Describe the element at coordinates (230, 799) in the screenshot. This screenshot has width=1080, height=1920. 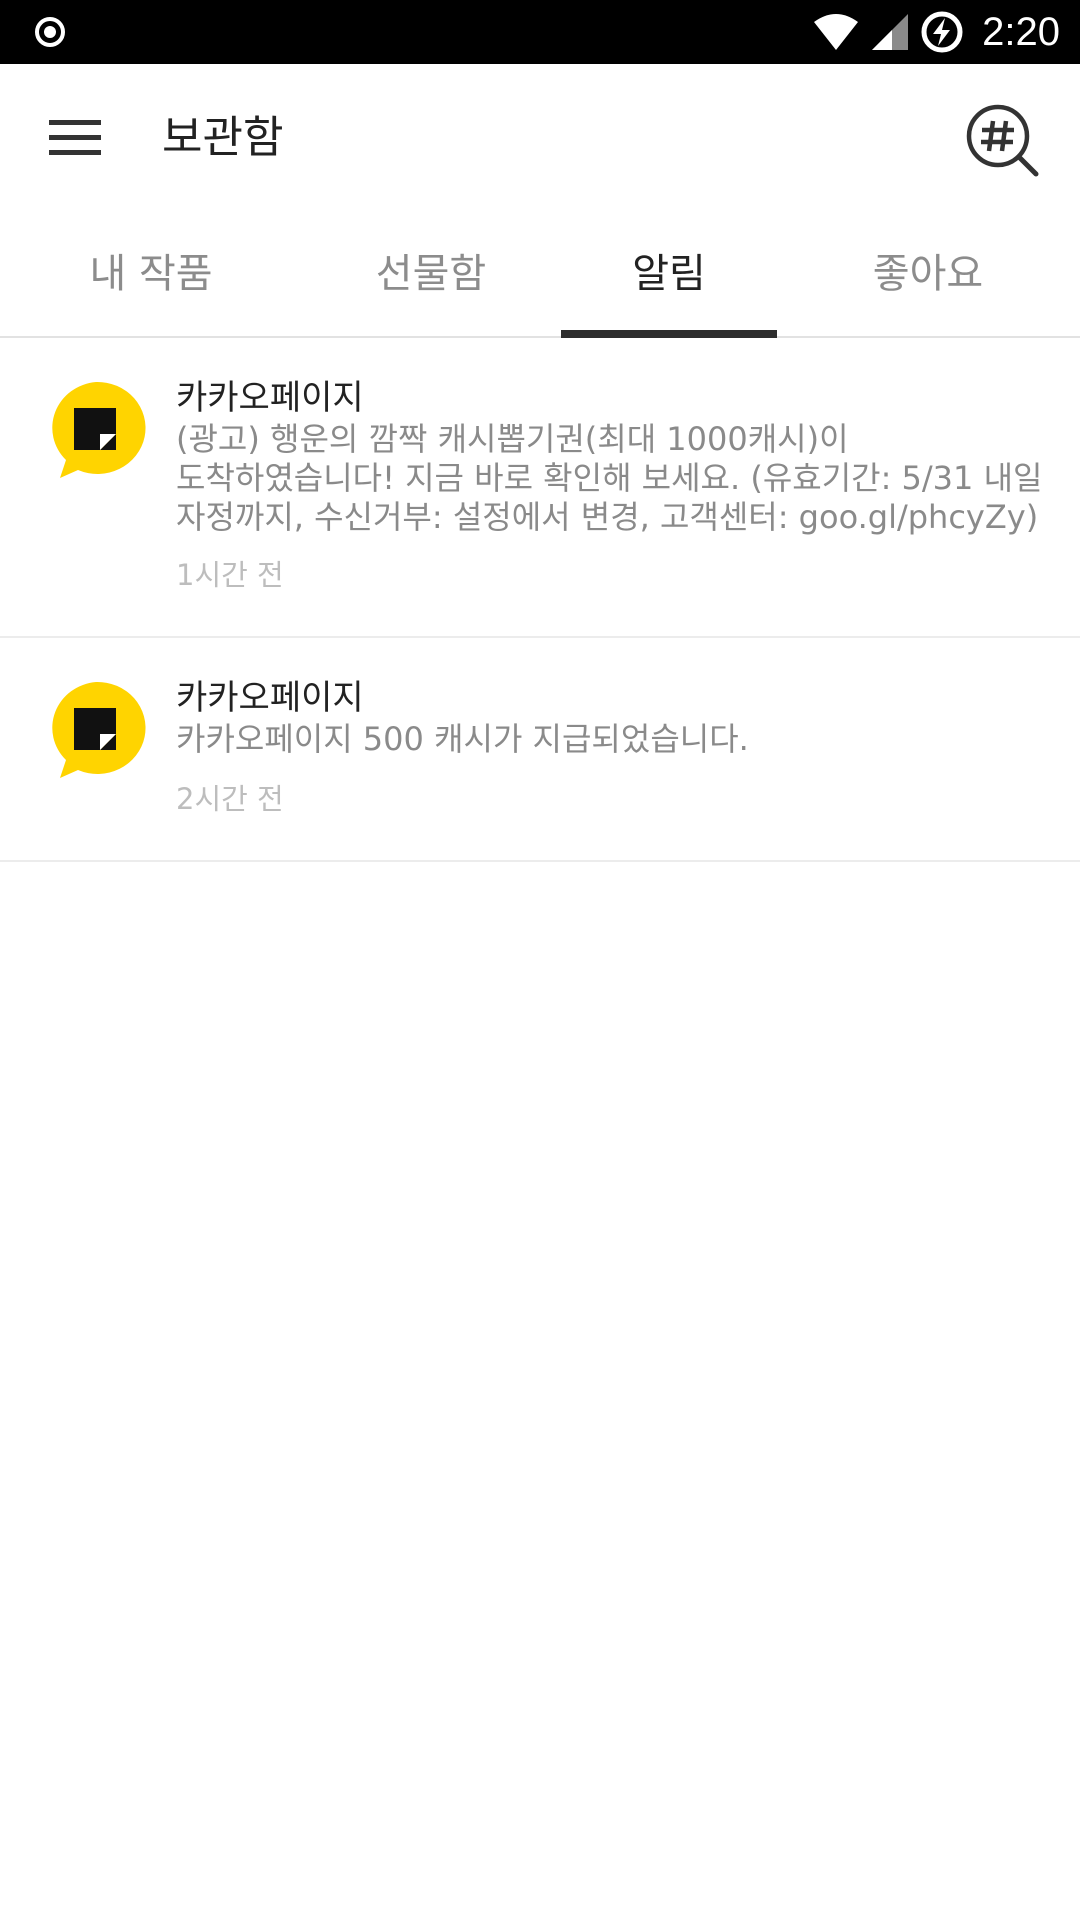
I see `notification-timestamp: 2시간 전` at that location.